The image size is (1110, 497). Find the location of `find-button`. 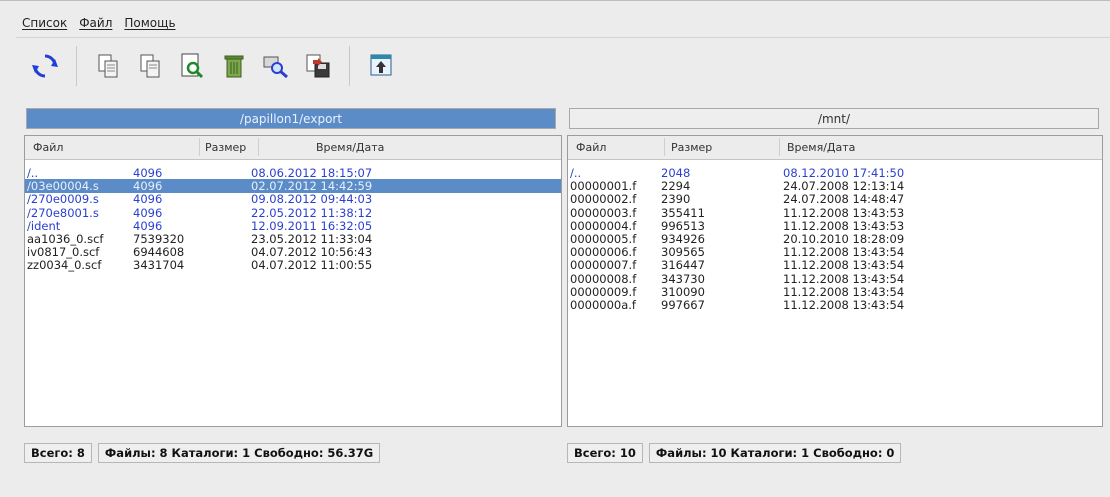

find-button is located at coordinates (276, 66).